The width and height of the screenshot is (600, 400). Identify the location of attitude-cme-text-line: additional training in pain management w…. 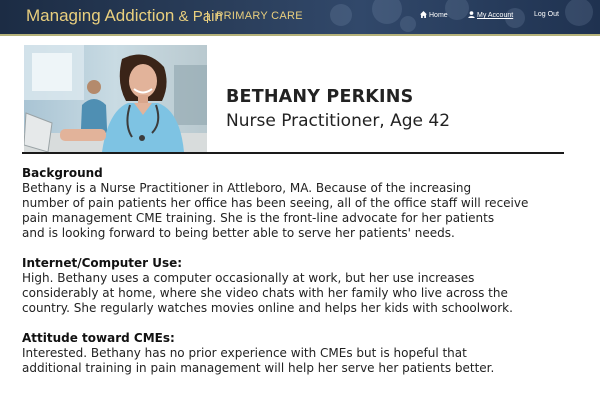
(258, 368).